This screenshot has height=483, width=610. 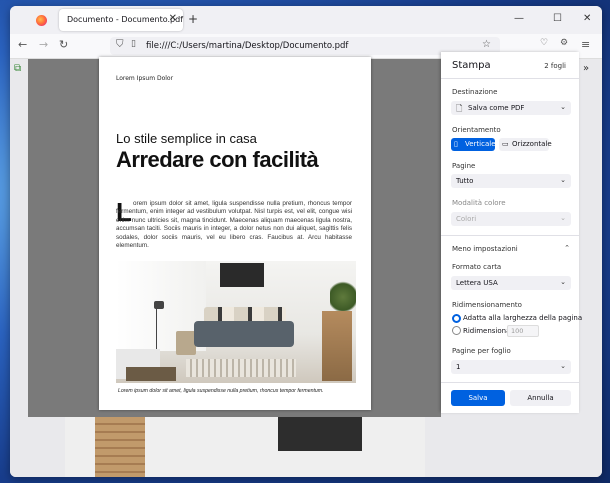 What do you see at coordinates (544, 43) in the screenshot?
I see `pocket-icon: ♡` at bounding box center [544, 43].